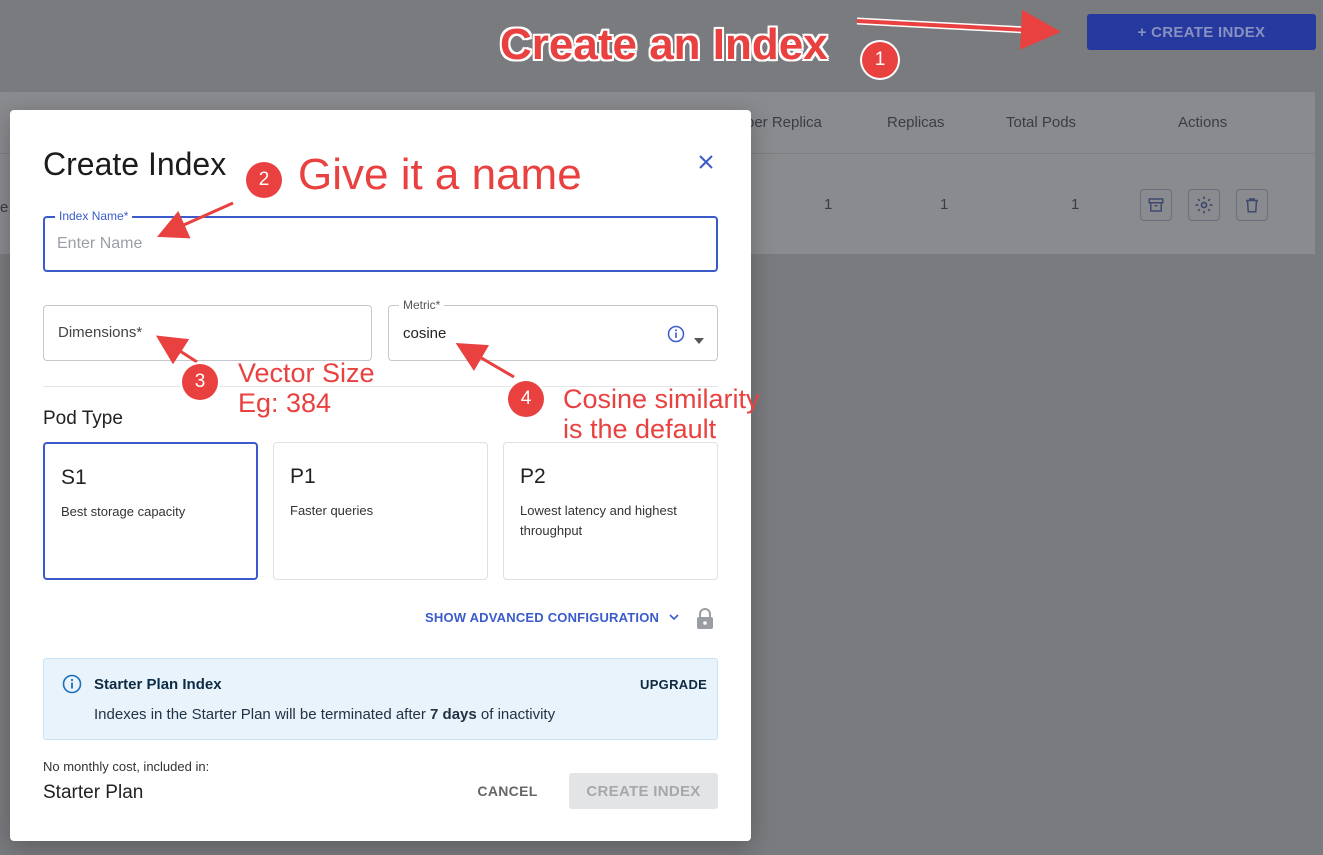  I want to click on annotation-badge-1: 1, so click(880, 60).